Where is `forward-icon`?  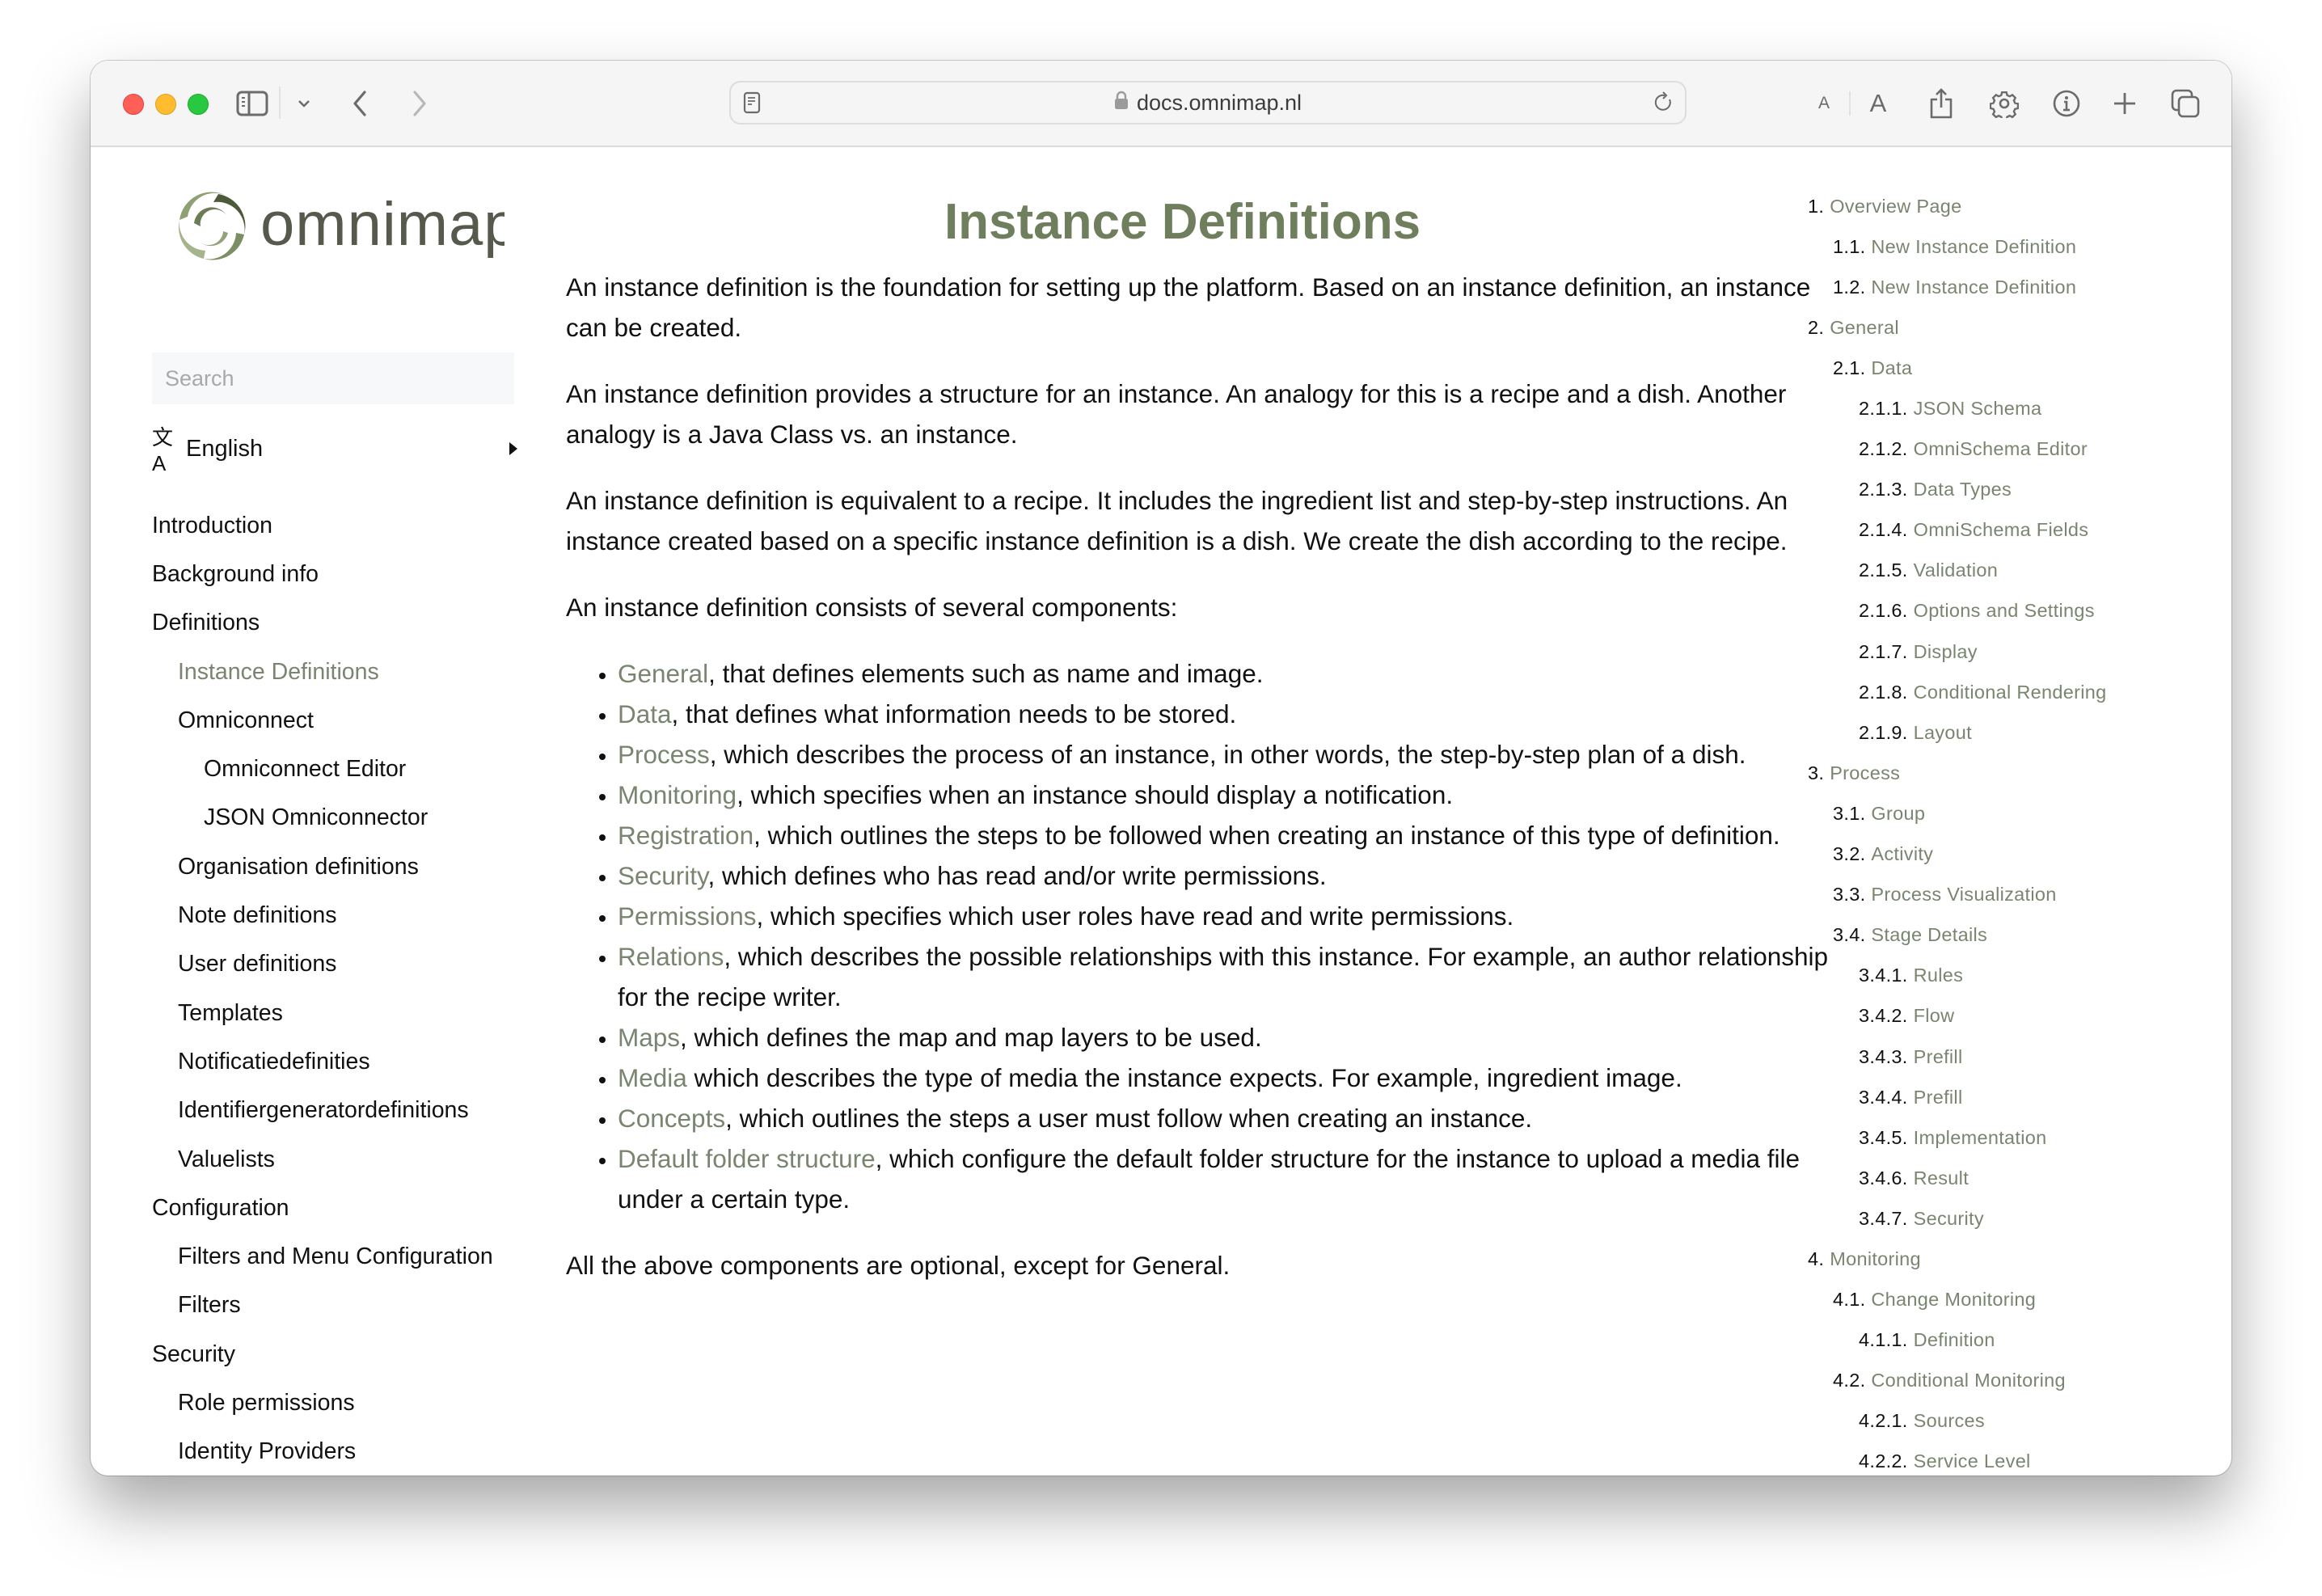 forward-icon is located at coordinates (419, 103).